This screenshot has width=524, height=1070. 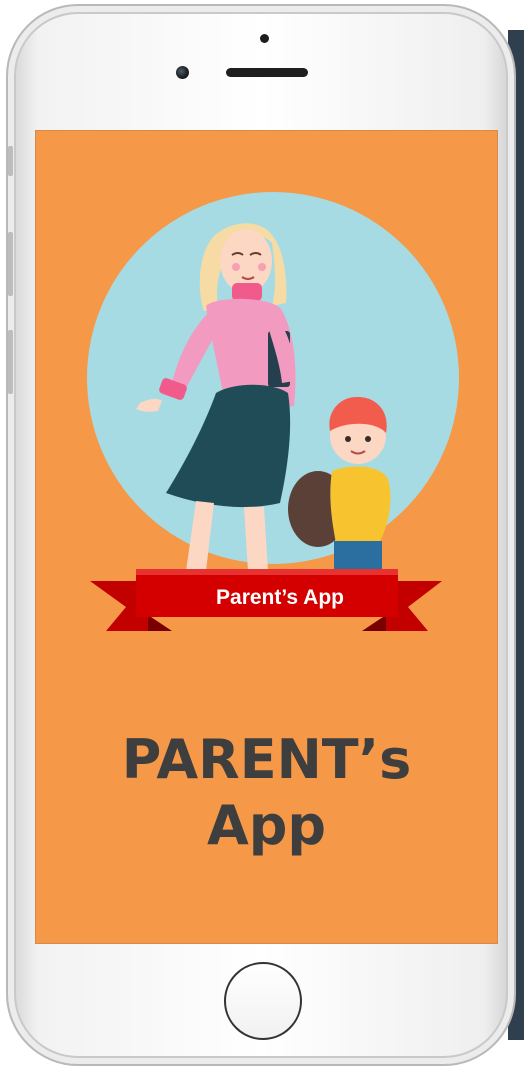 What do you see at coordinates (10, 161) in the screenshot?
I see `mute-switch` at bounding box center [10, 161].